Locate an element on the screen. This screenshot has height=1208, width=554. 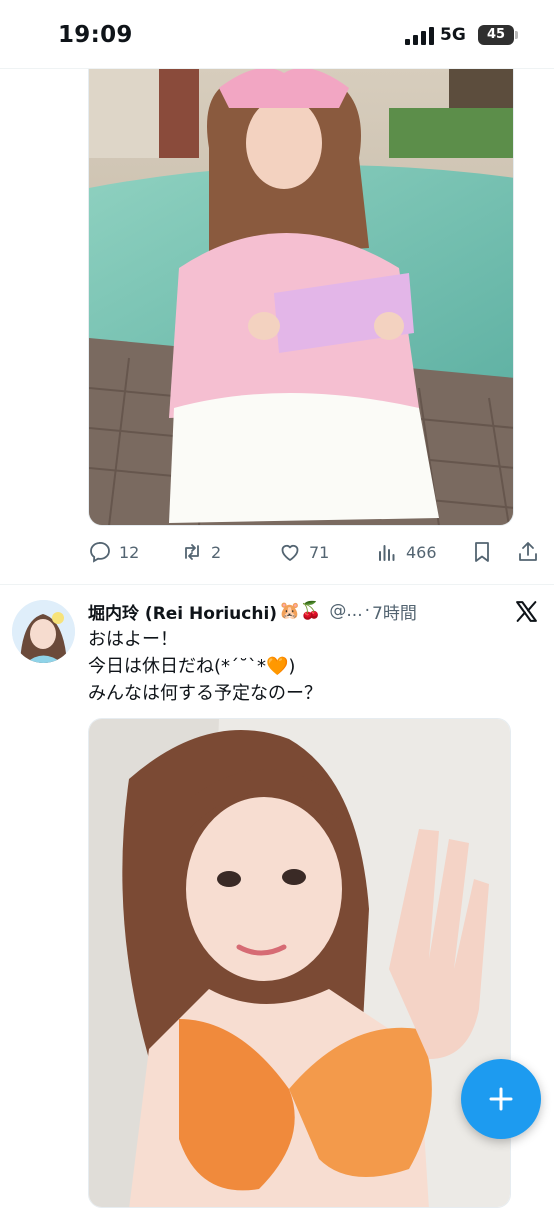
views-button: 466 is located at coordinates (406, 552).